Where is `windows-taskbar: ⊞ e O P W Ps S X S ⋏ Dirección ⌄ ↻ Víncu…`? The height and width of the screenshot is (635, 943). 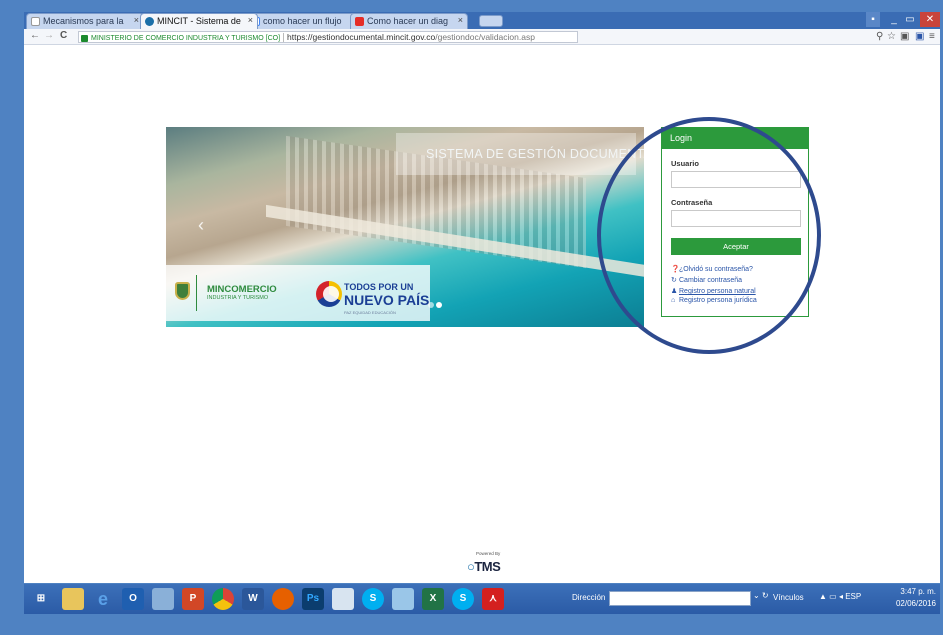 windows-taskbar: ⊞ e O P W Ps S X S ⋏ Dirección ⌄ ↻ Víncu… is located at coordinates (482, 599).